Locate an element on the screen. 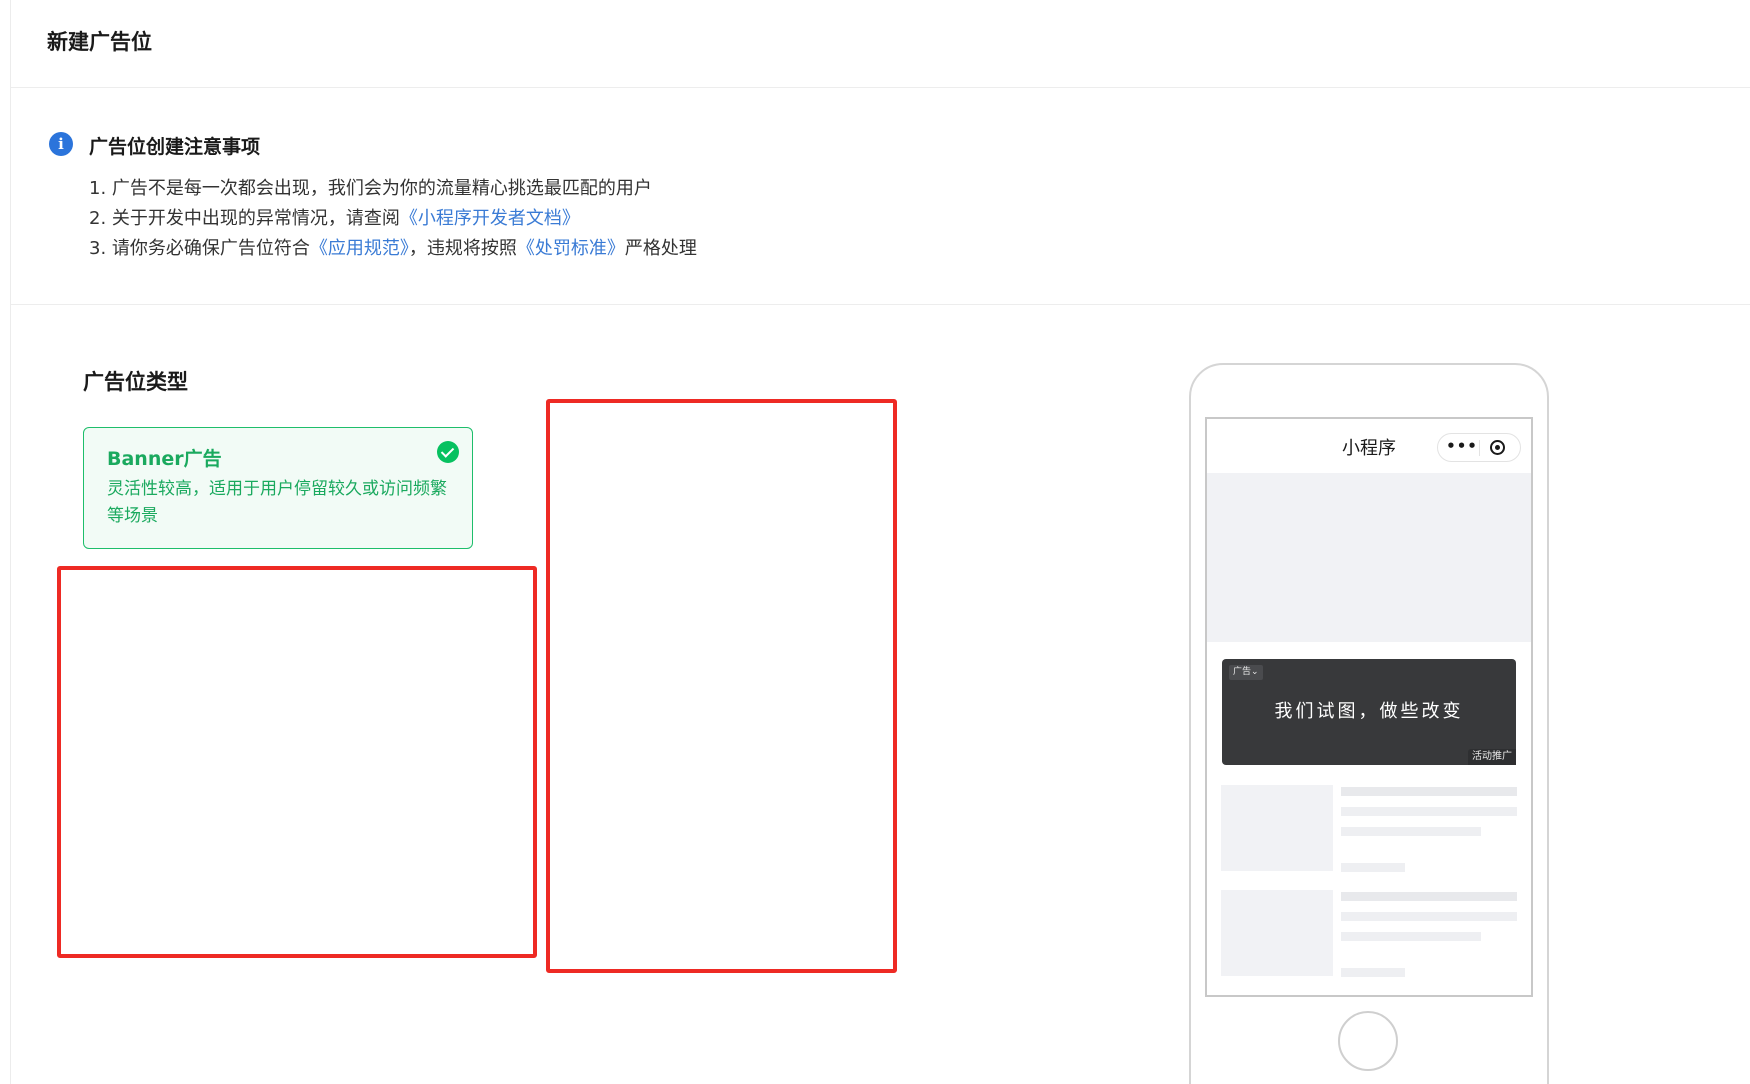 This screenshot has height=1084, width=1750. penalty-standard-link: 《处罚标准》 is located at coordinates (571, 248).